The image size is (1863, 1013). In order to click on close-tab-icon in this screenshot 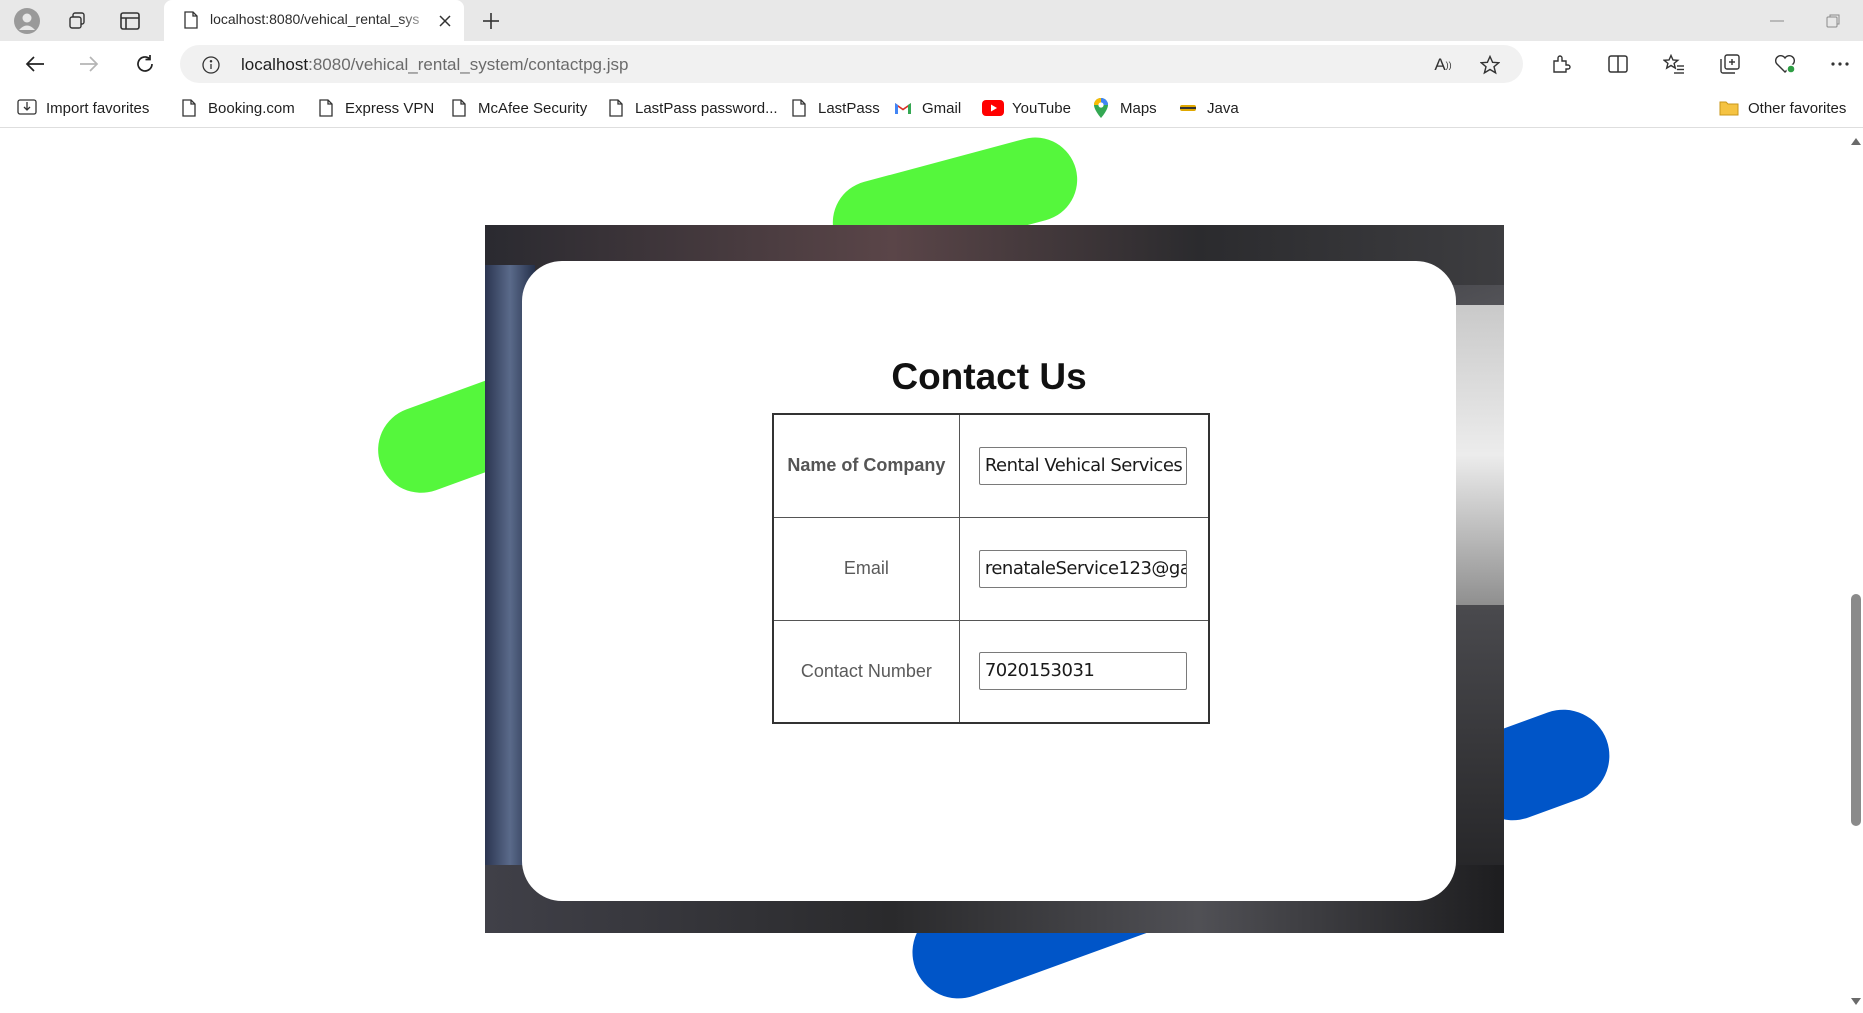, I will do `click(445, 21)`.